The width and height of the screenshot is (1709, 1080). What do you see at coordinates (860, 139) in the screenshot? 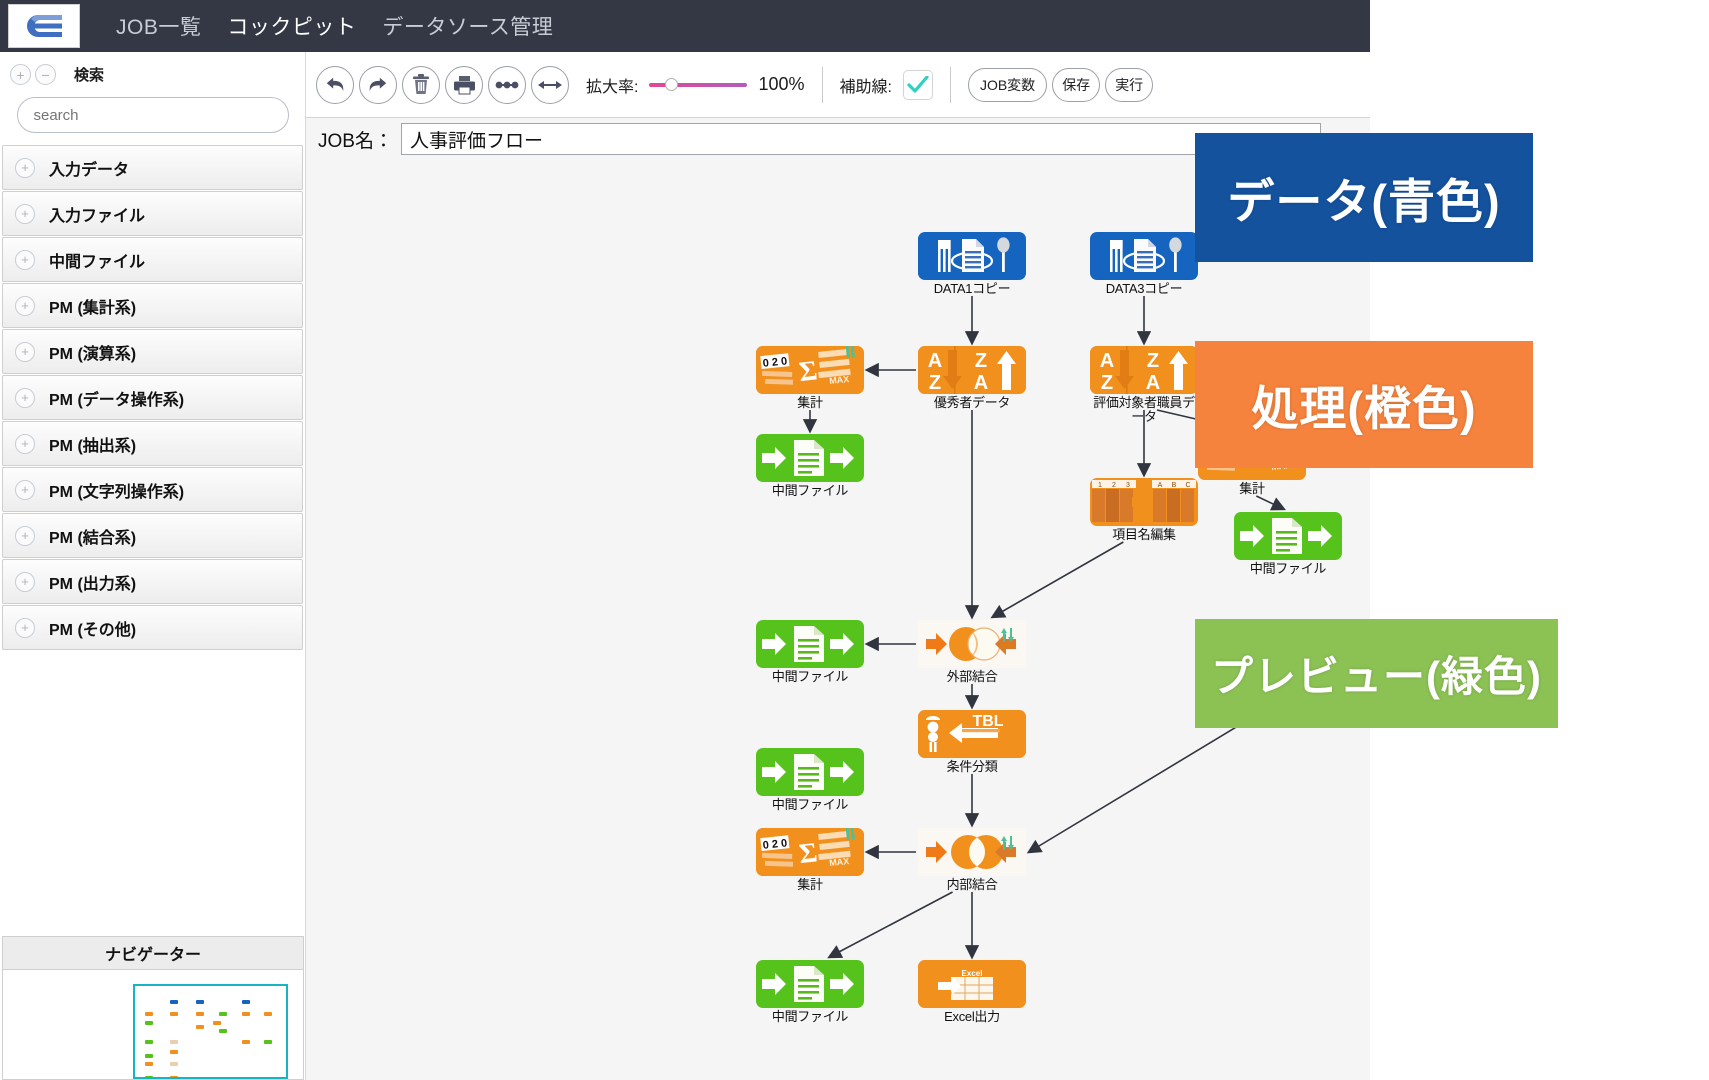
I see `jobname-input` at bounding box center [860, 139].